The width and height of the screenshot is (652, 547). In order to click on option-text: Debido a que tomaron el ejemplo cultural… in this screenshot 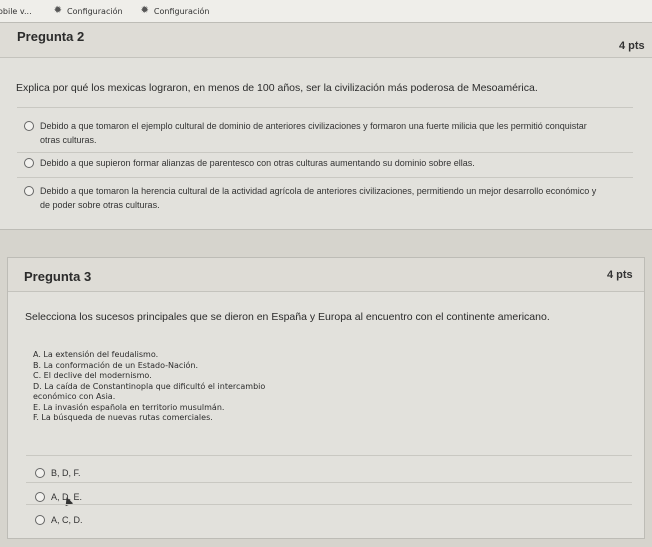, I will do `click(313, 126)`.